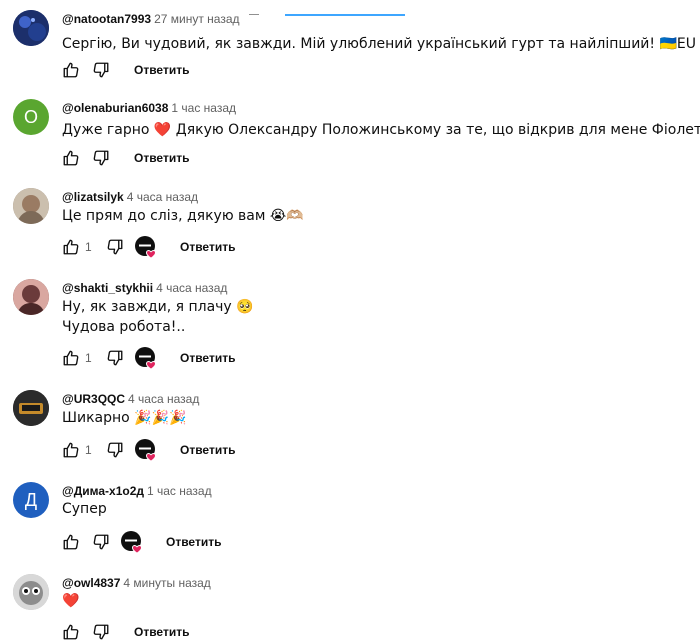  Describe the element at coordinates (124, 418) in the screenshot. I see `comment-text: Шикарно 🎉🎉🎉` at that location.